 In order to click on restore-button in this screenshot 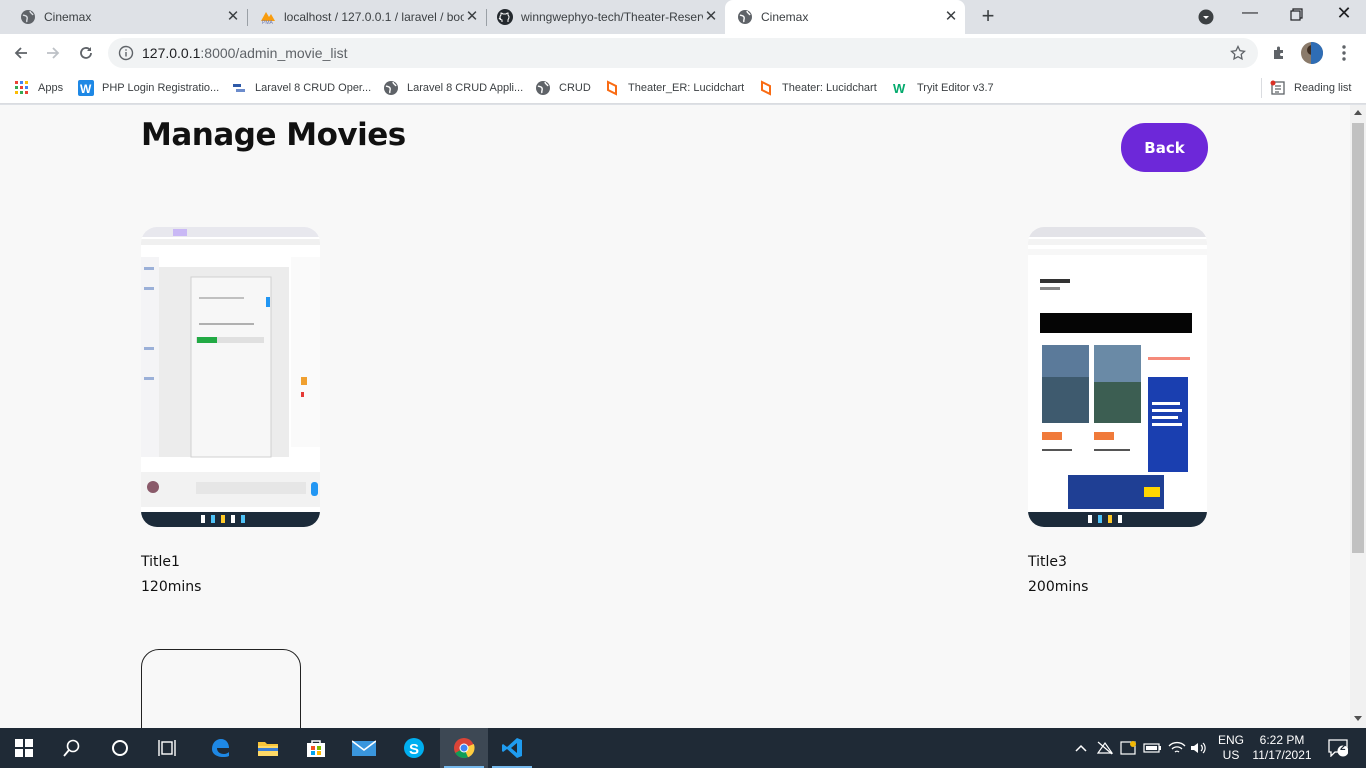, I will do `click(1296, 18)`.